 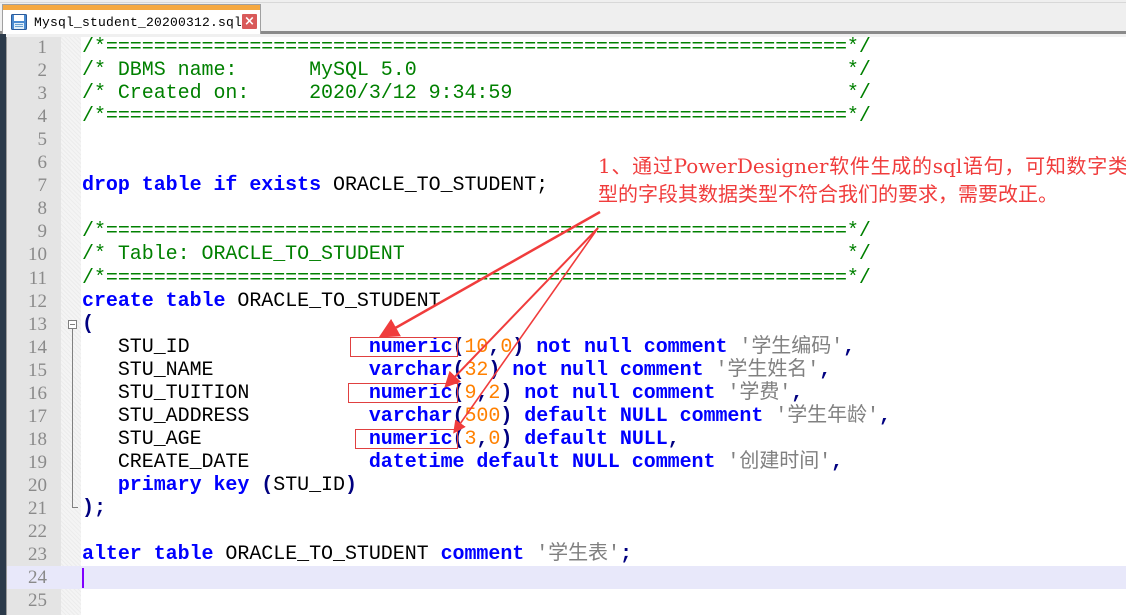 I want to click on code-token: );, so click(x=94, y=508).